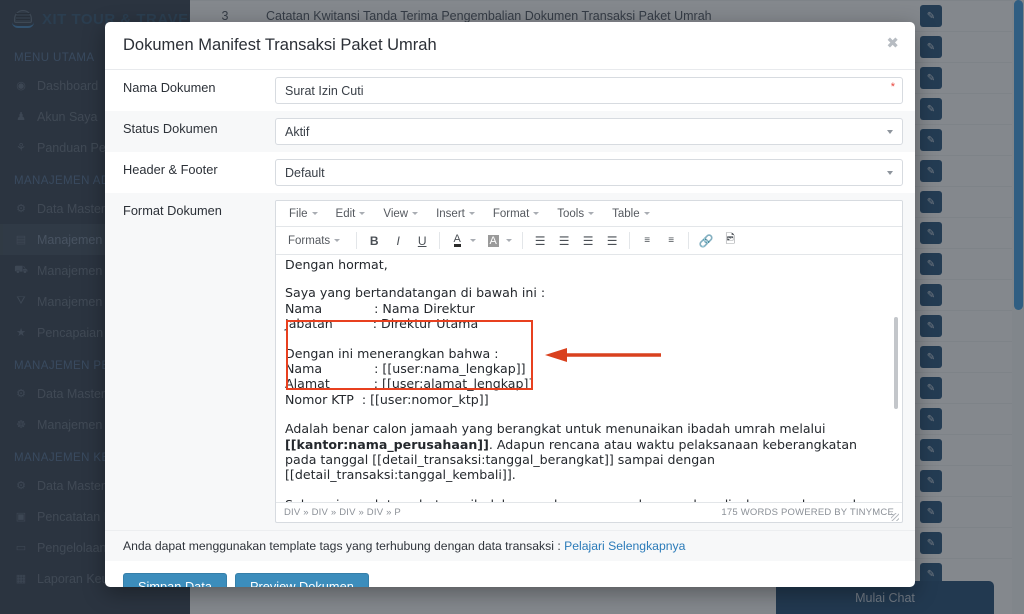 The image size is (1024, 614). What do you see at coordinates (342, 512) in the screenshot?
I see `editor-element-path: DIV » DIV » DIV » DIV » P` at bounding box center [342, 512].